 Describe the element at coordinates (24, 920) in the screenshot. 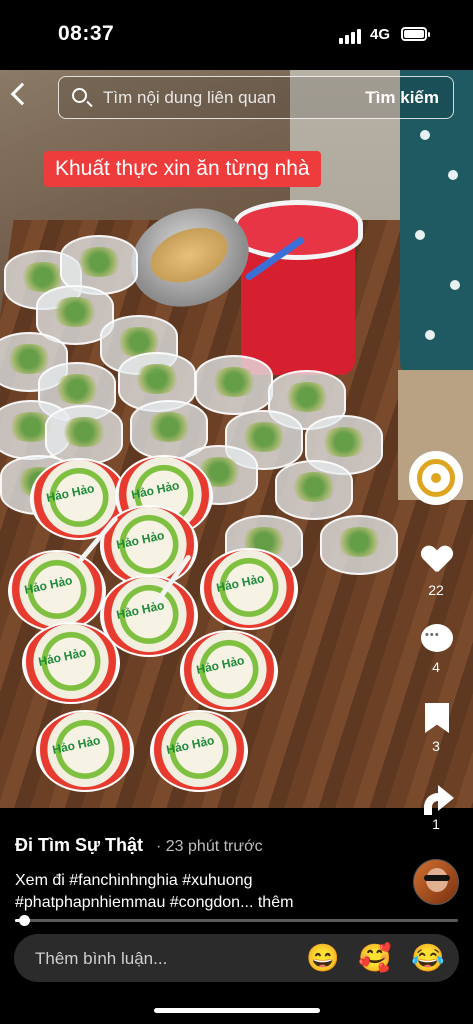

I see `progress-knob` at that location.